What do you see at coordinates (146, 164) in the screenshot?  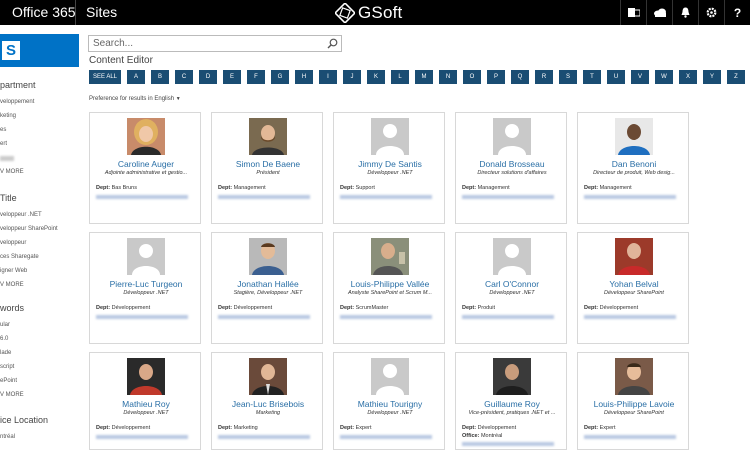 I see `person-name-link: Caroline Auger` at bounding box center [146, 164].